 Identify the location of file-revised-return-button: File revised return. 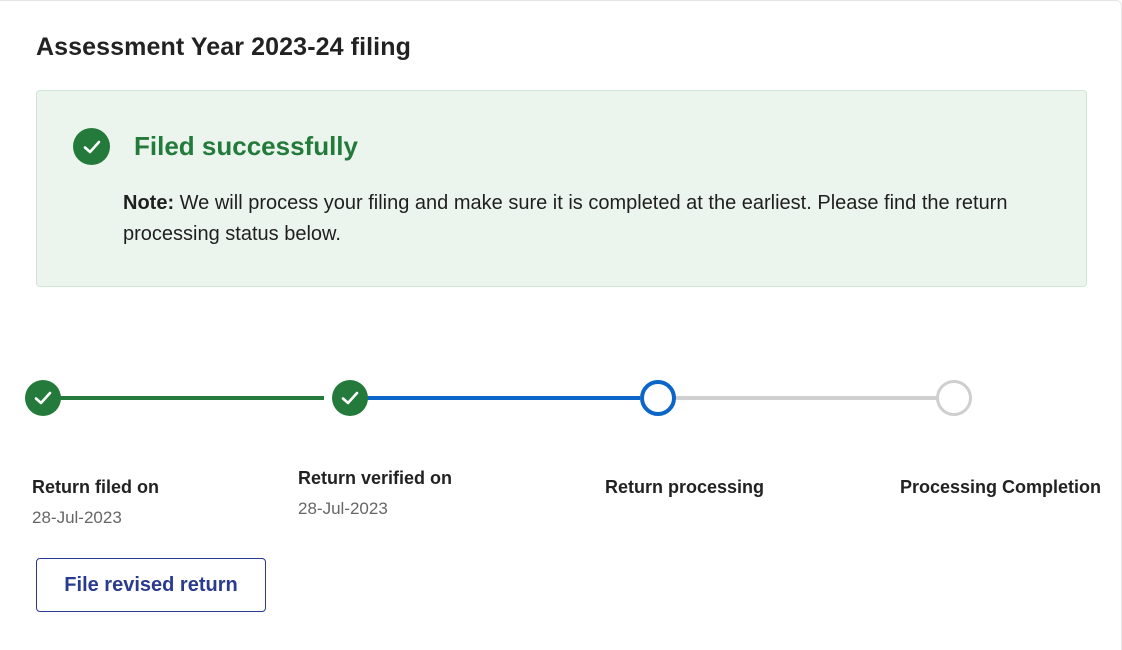
(151, 585).